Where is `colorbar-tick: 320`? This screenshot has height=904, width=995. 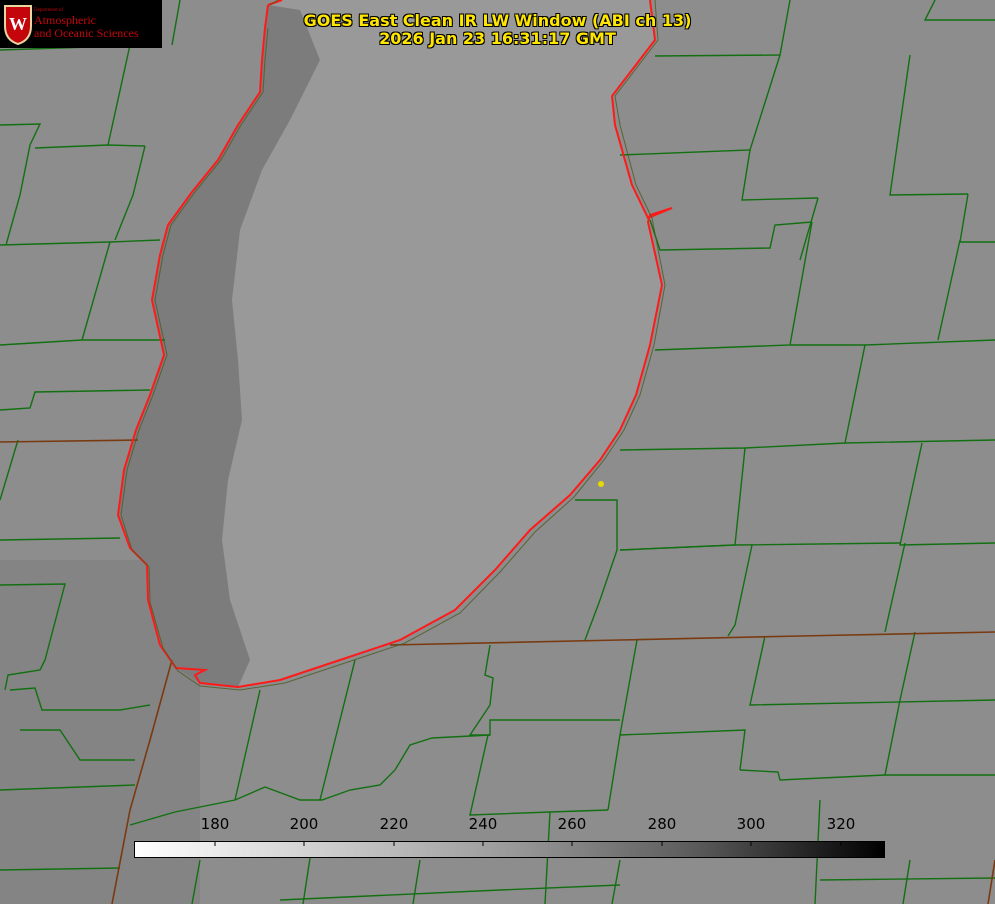
colorbar-tick: 320 is located at coordinates (841, 824).